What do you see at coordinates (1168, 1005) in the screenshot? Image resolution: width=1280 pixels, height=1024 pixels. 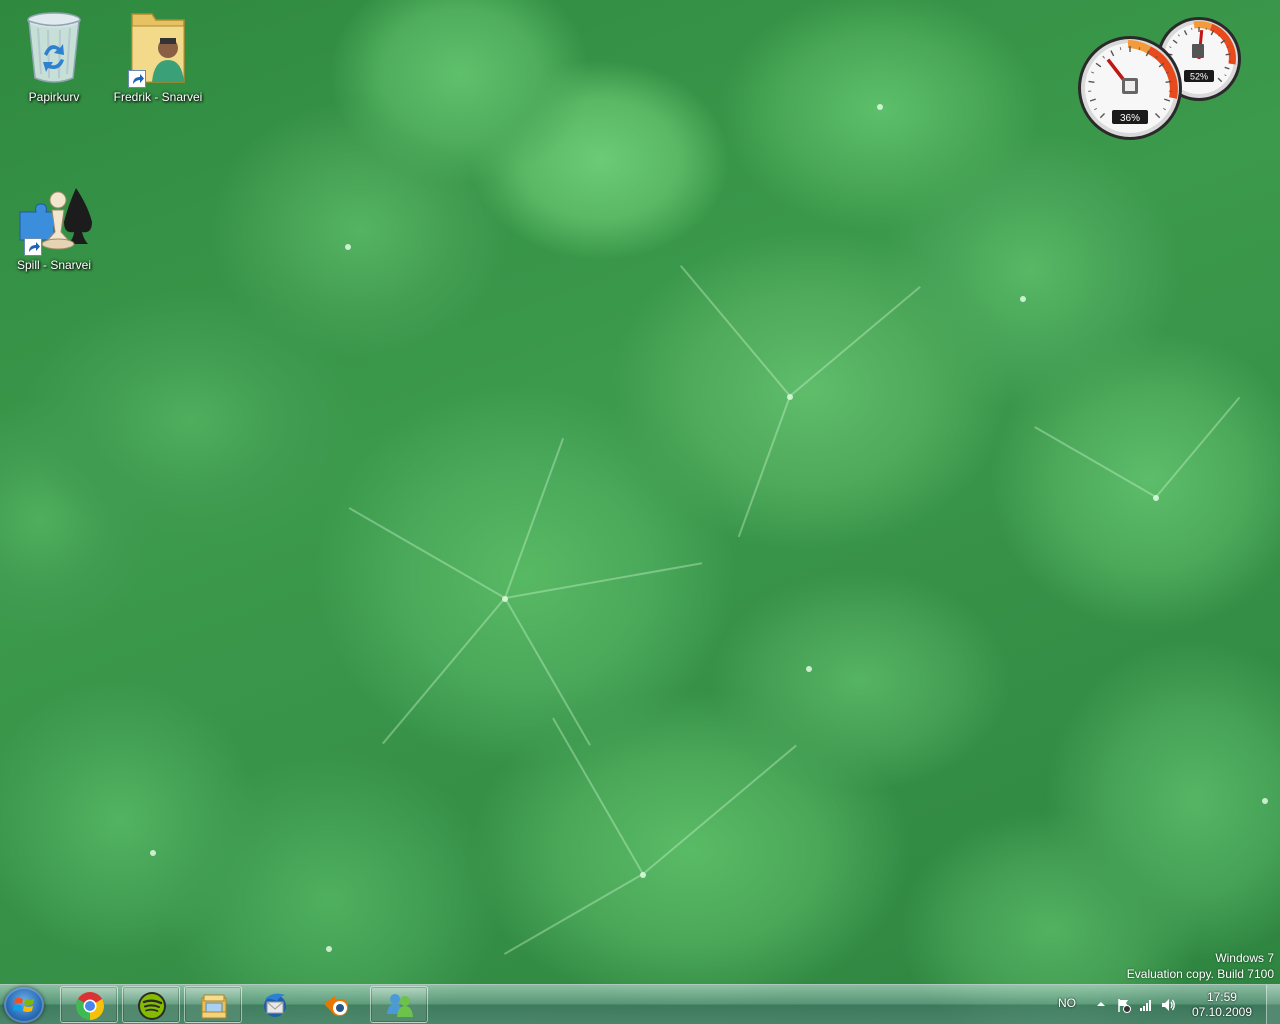 I see `volume-icon` at bounding box center [1168, 1005].